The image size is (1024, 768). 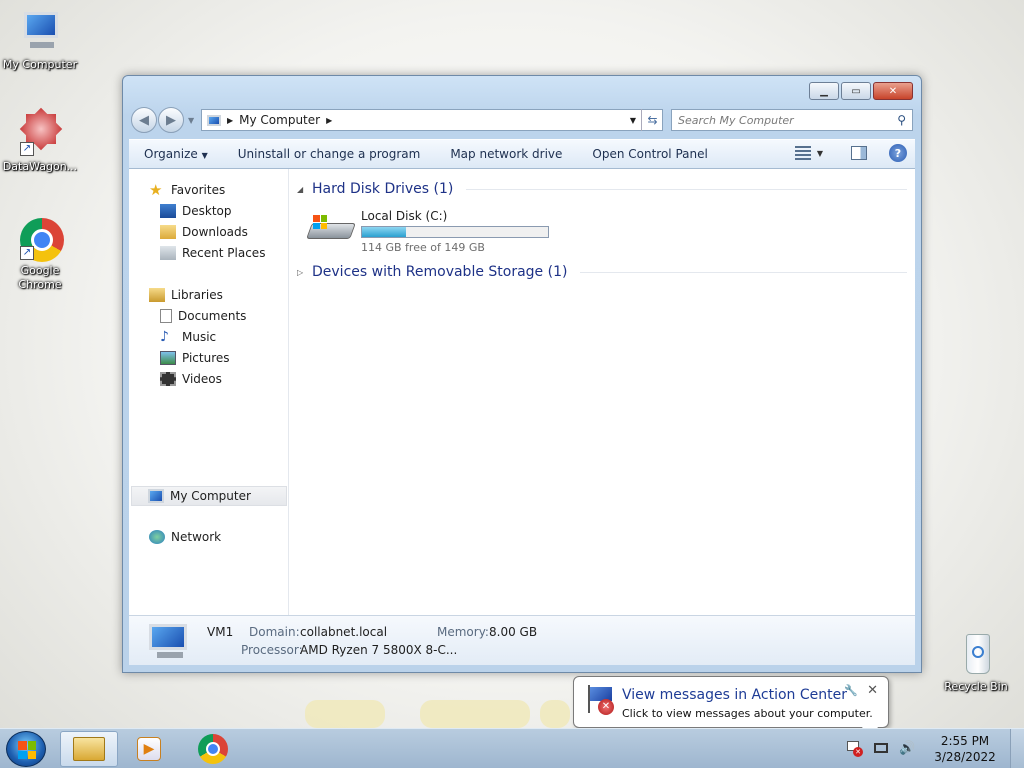 I want to click on picture-icon, so click(x=168, y=358).